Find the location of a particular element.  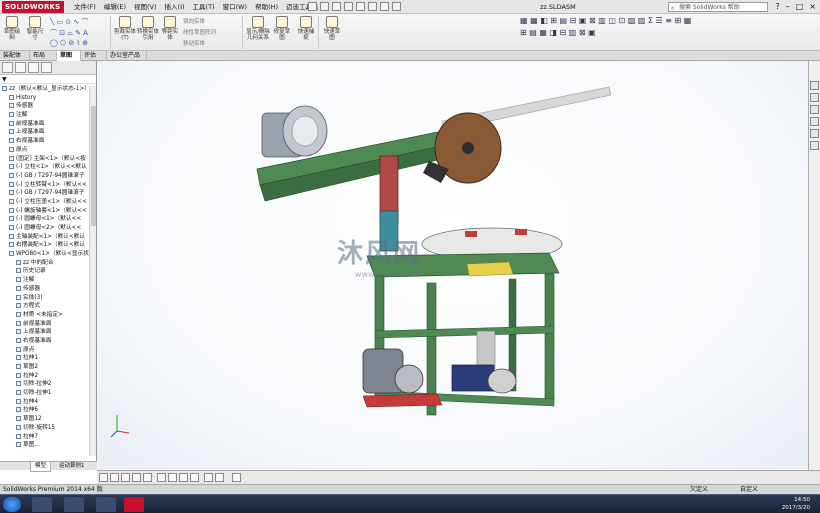

tree-item: 注解 is located at coordinates (48, 115).